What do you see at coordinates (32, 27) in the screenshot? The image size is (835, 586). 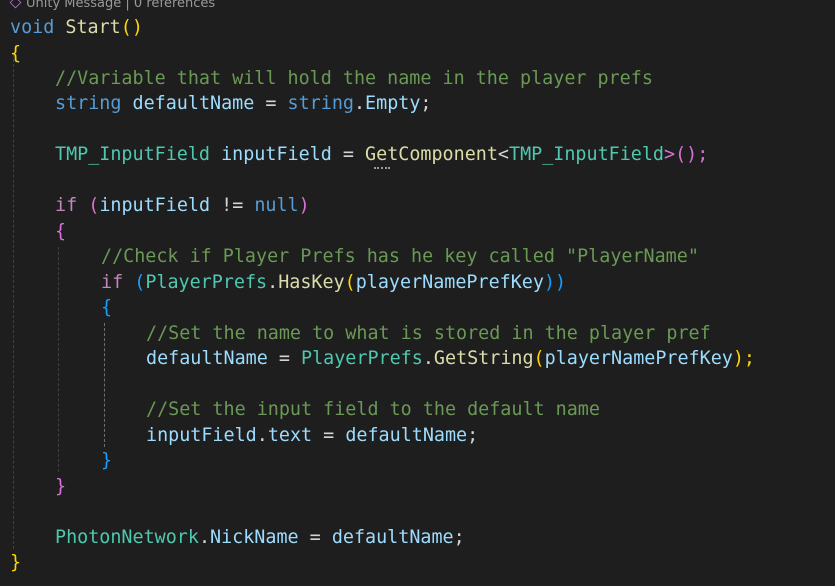 I see `keyword-void: void` at bounding box center [32, 27].